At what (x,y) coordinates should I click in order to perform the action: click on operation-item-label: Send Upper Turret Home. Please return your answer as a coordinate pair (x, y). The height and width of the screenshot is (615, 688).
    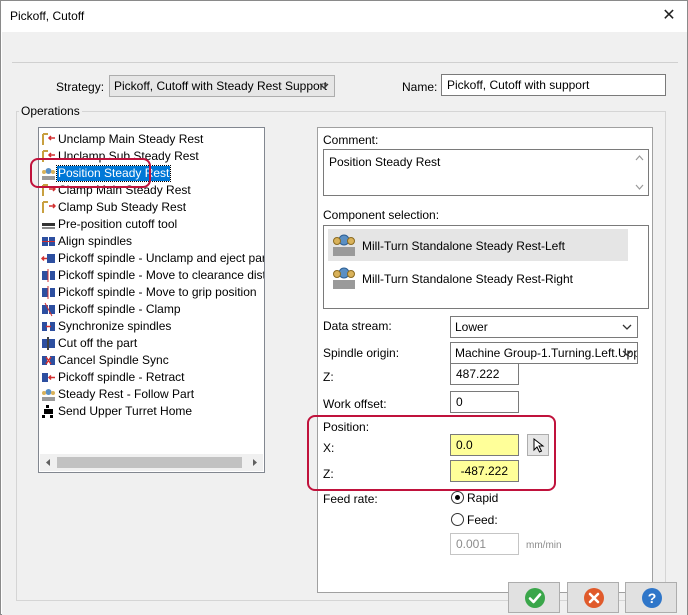
    Looking at the image, I should click on (125, 411).